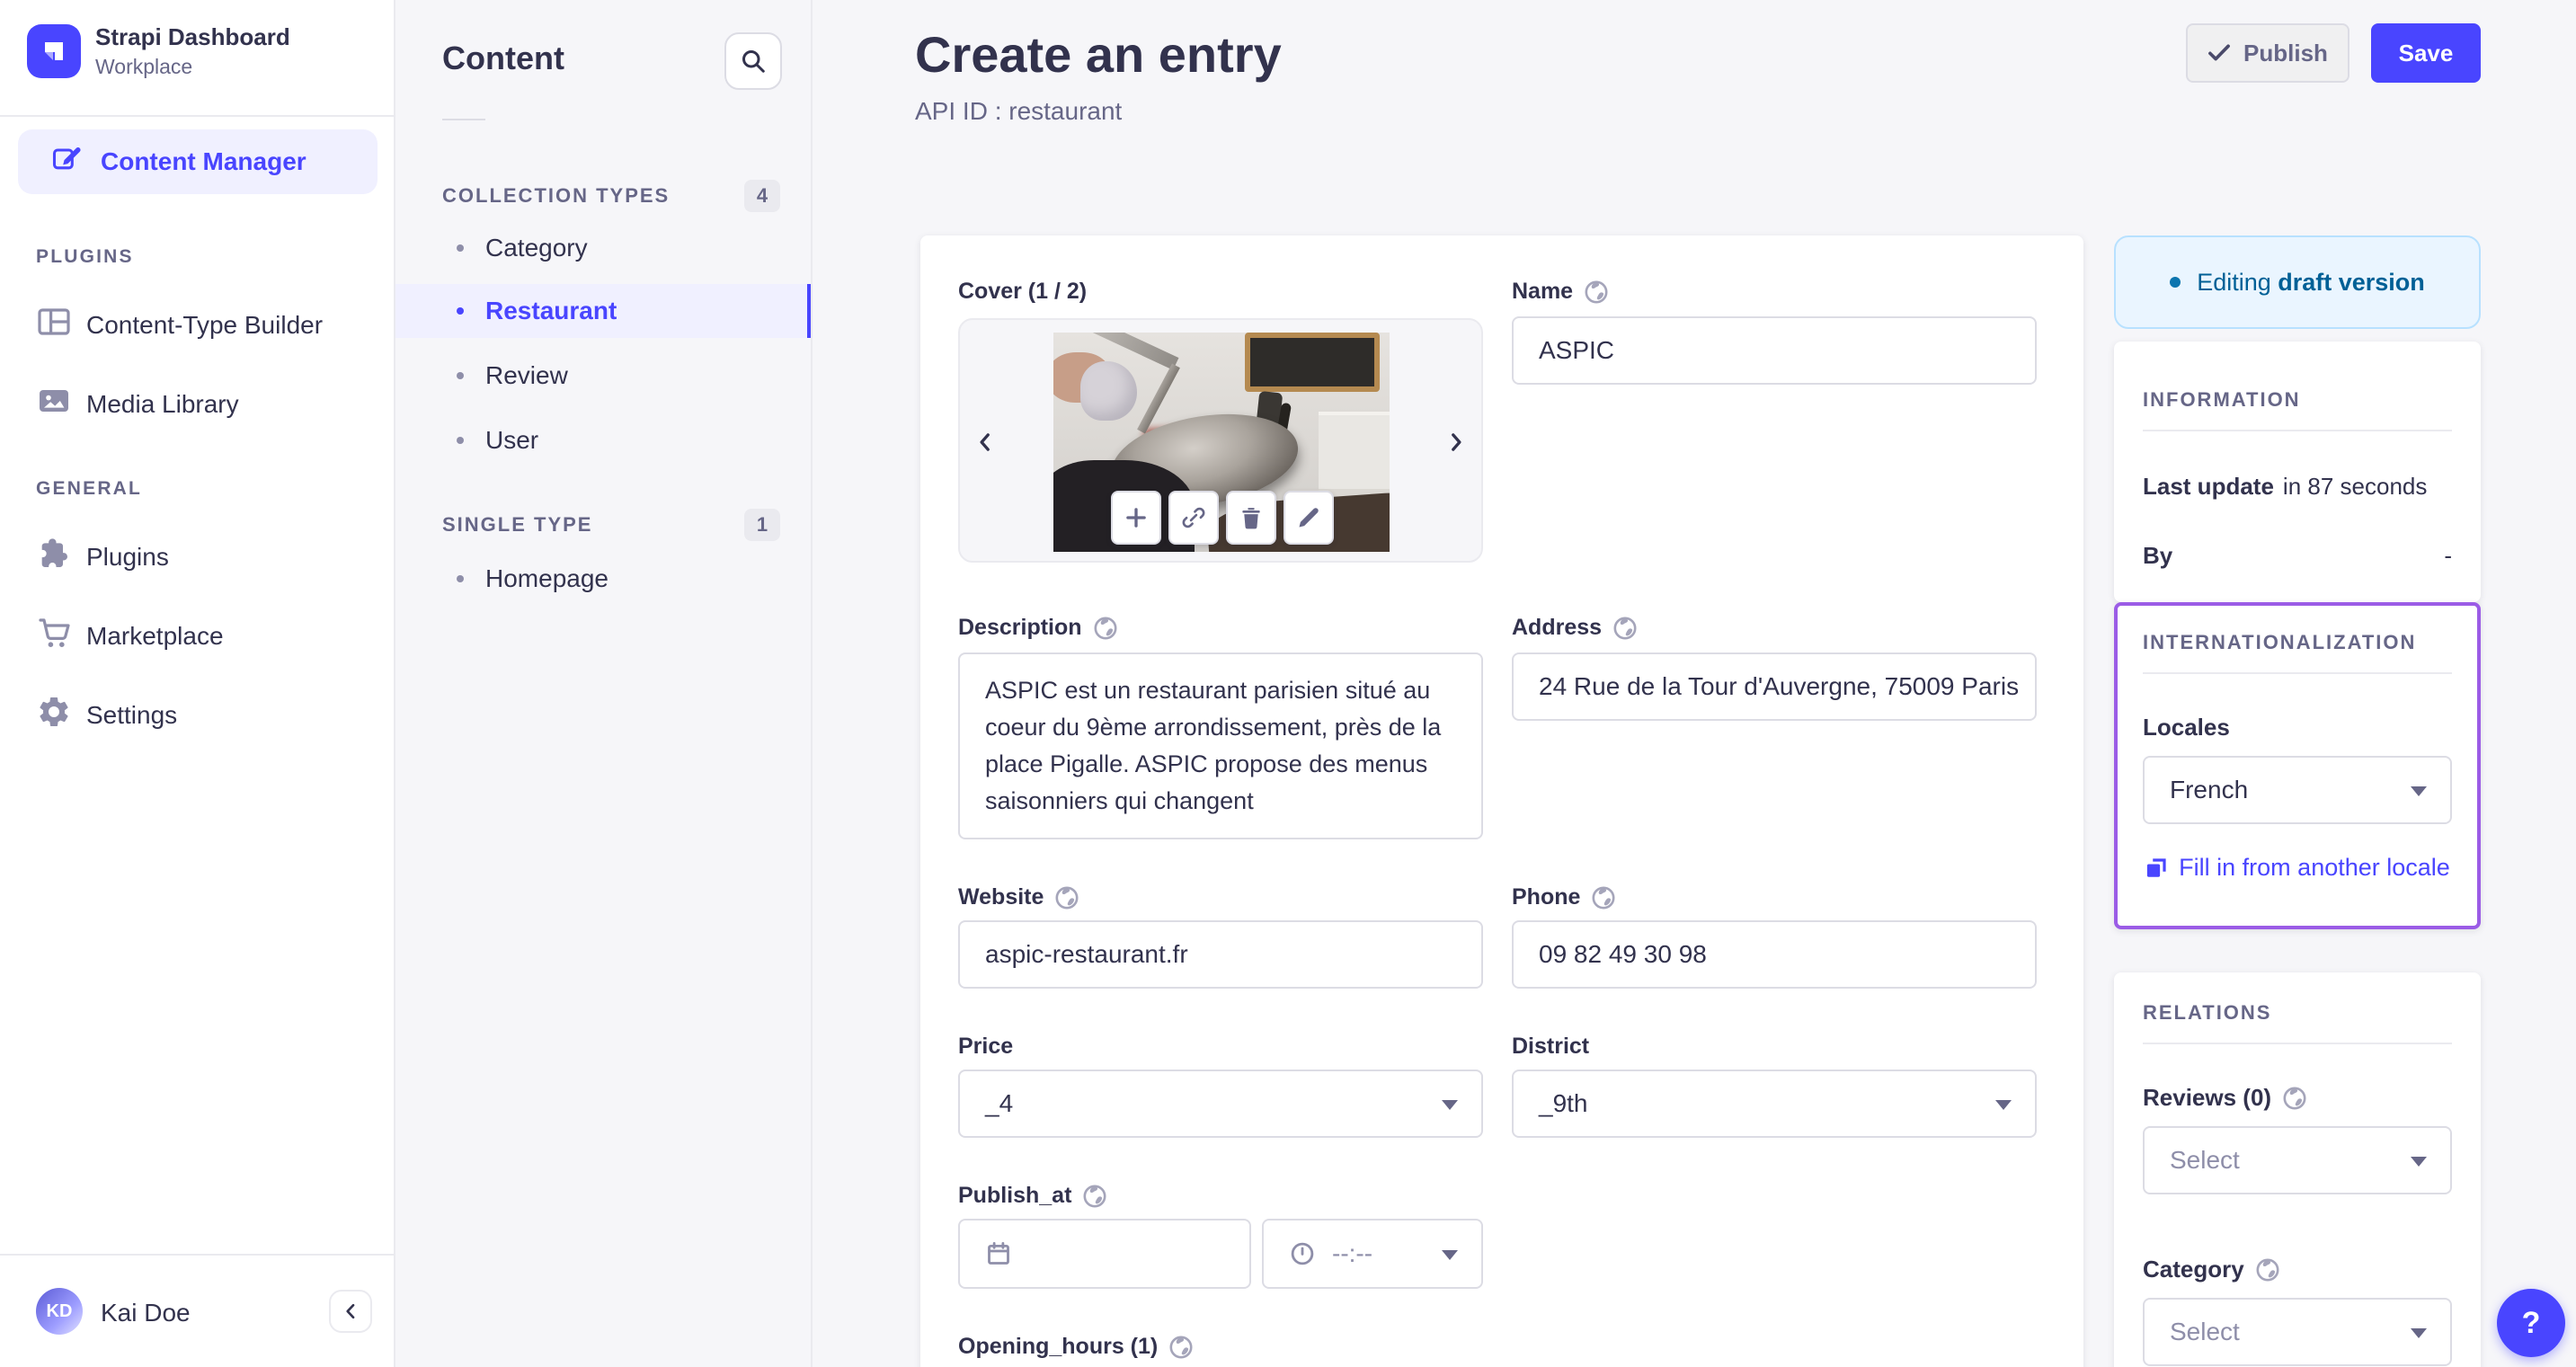  I want to click on single-type-header: SINGLE TYPE 1, so click(611, 525).